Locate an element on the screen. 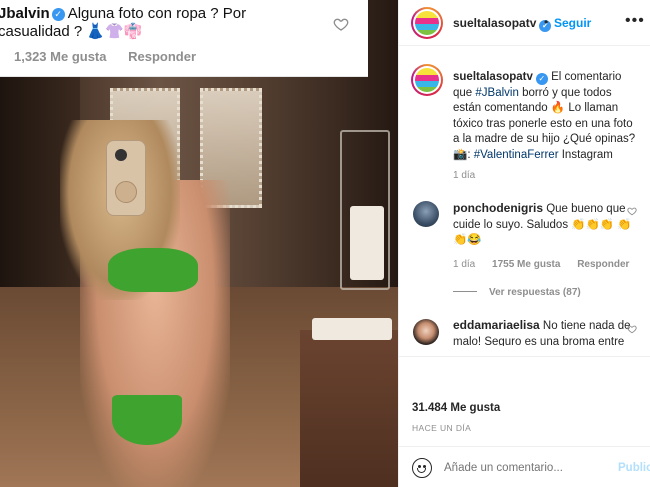  caption-username: sueltalasopatv is located at coordinates (493, 77).